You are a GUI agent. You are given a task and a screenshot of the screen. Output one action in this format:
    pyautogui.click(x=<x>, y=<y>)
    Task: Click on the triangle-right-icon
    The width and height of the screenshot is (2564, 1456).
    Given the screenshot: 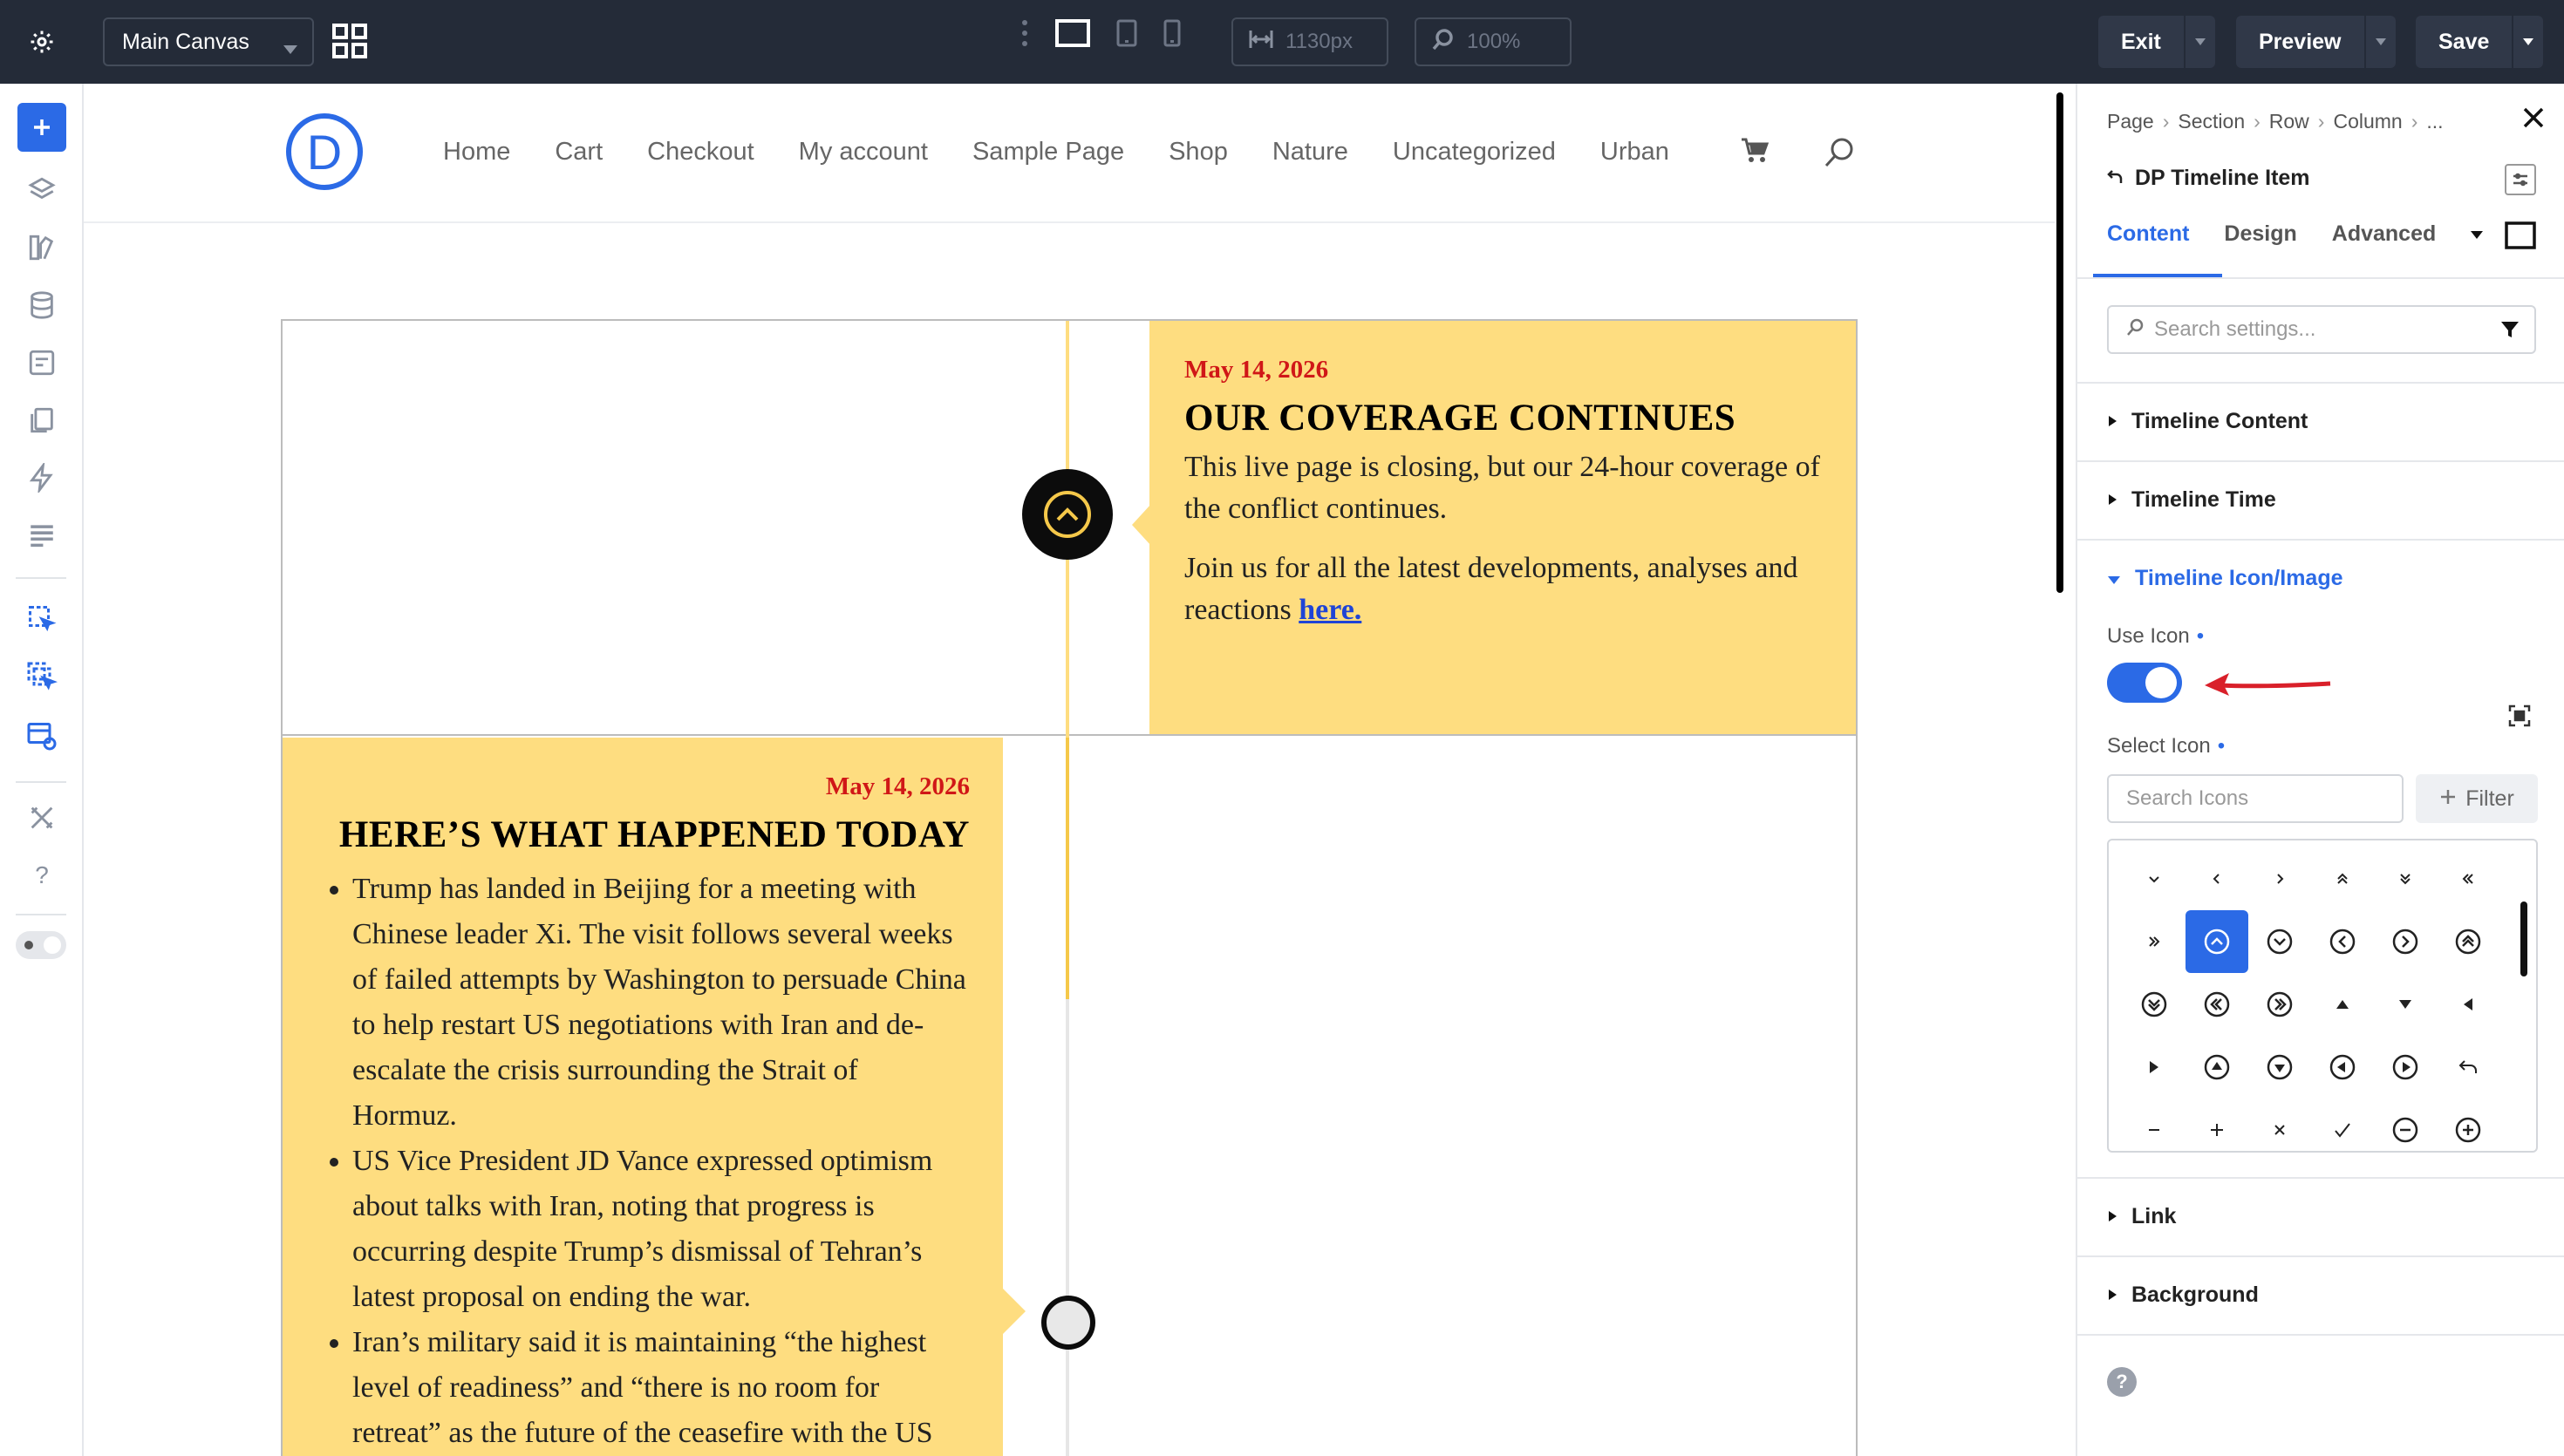 What is the action you would take?
    pyautogui.click(x=2154, y=1067)
    